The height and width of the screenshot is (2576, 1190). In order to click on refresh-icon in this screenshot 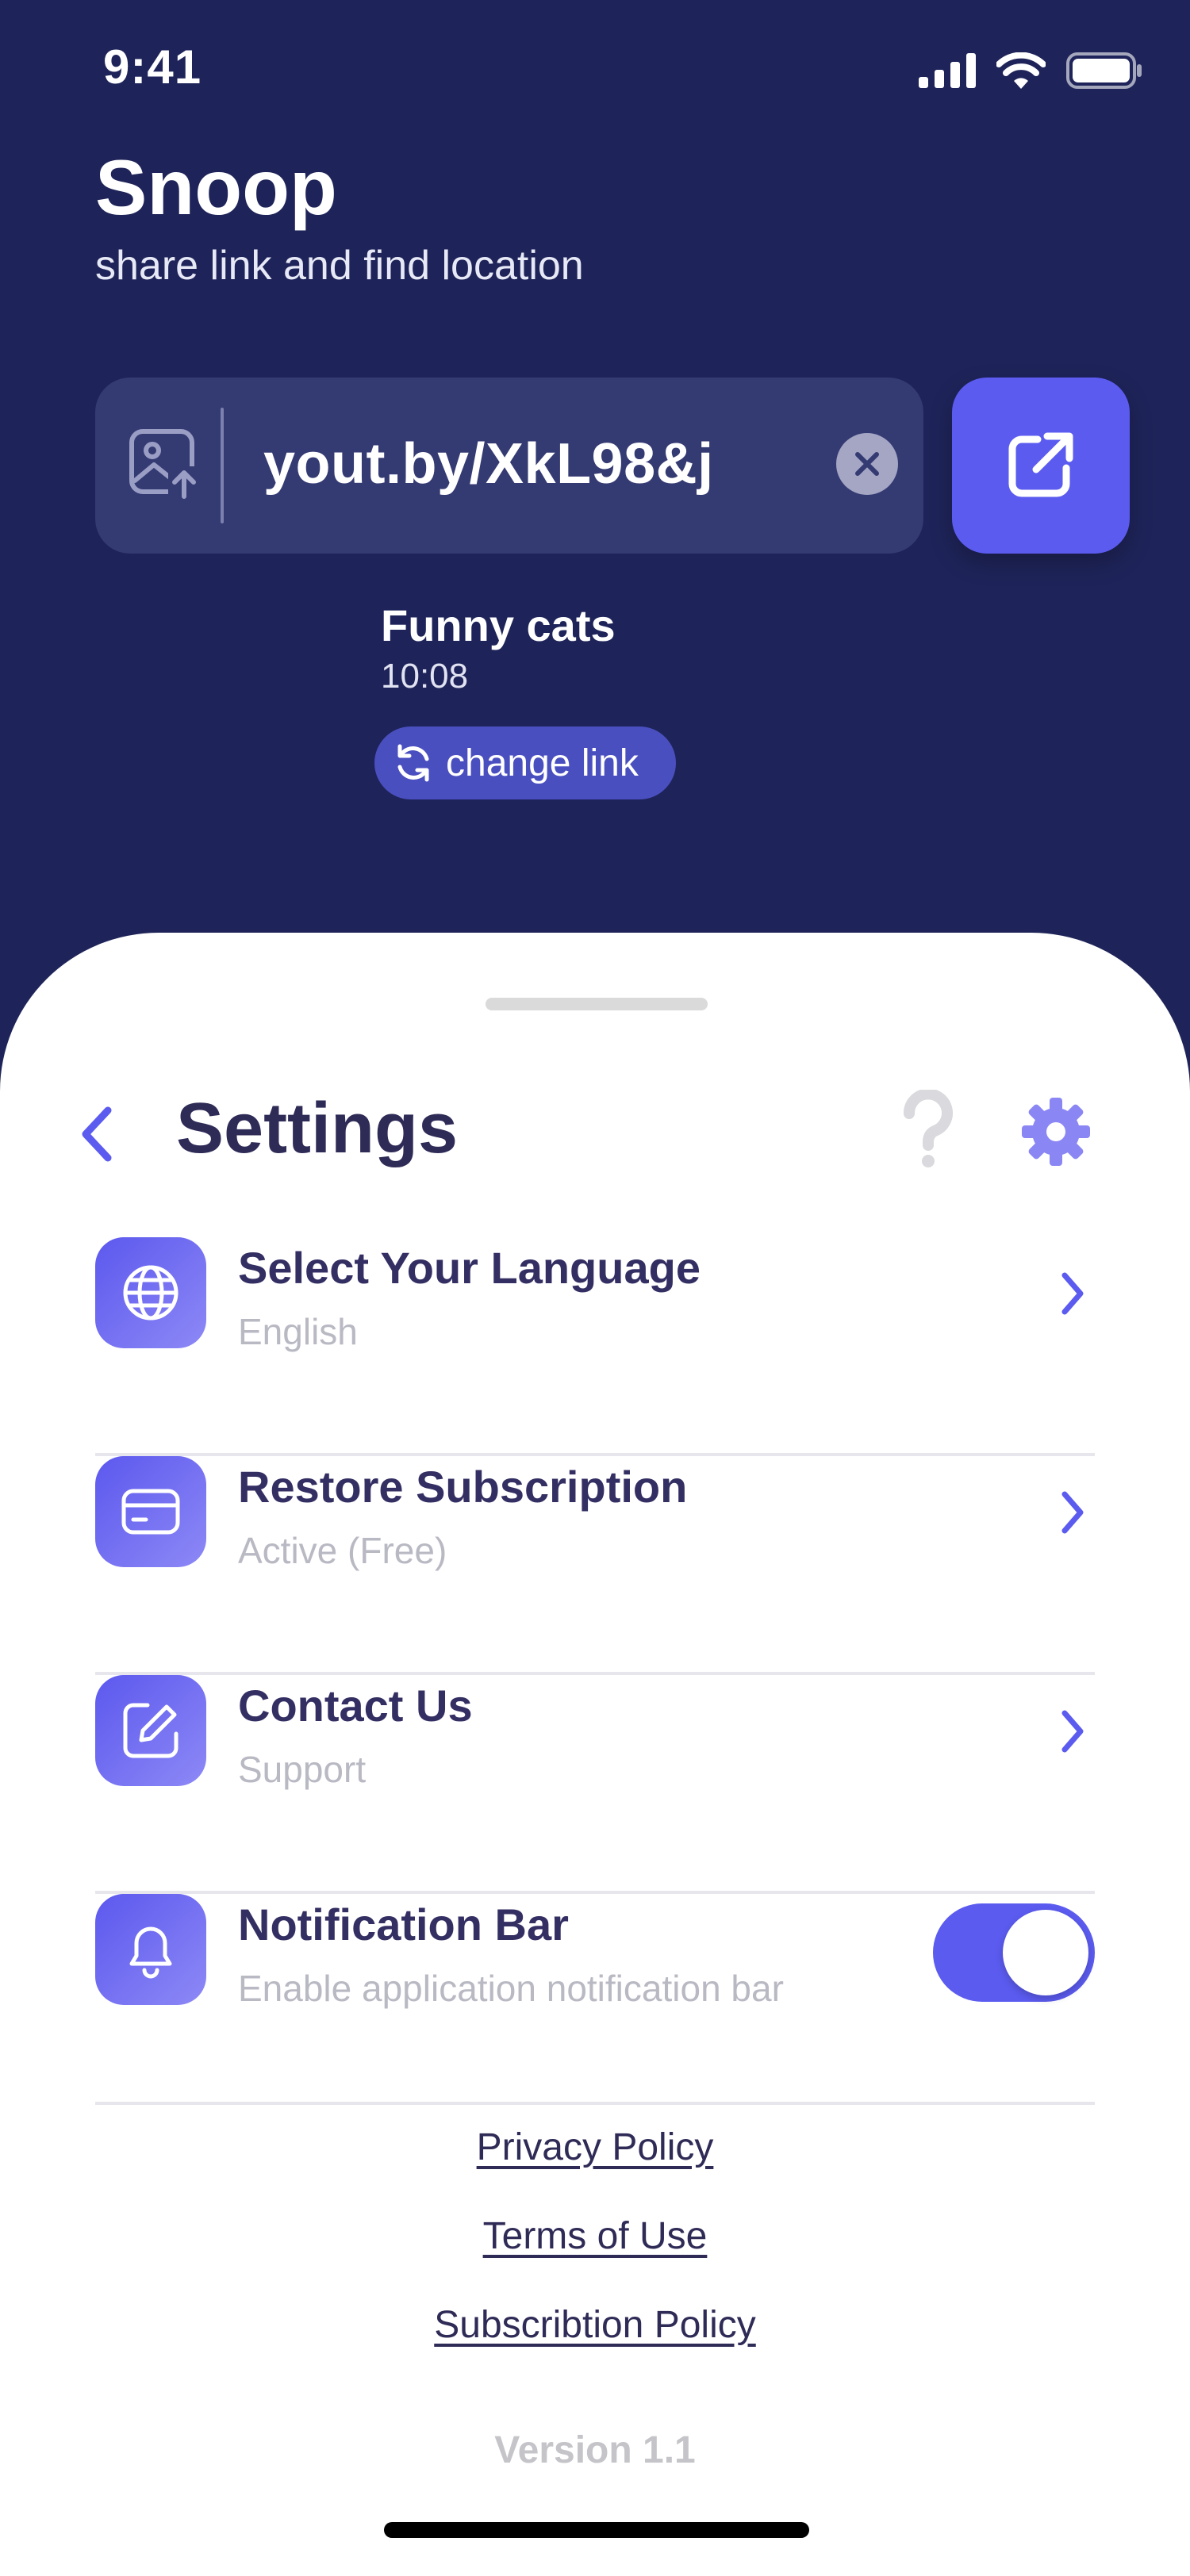, I will do `click(413, 763)`.